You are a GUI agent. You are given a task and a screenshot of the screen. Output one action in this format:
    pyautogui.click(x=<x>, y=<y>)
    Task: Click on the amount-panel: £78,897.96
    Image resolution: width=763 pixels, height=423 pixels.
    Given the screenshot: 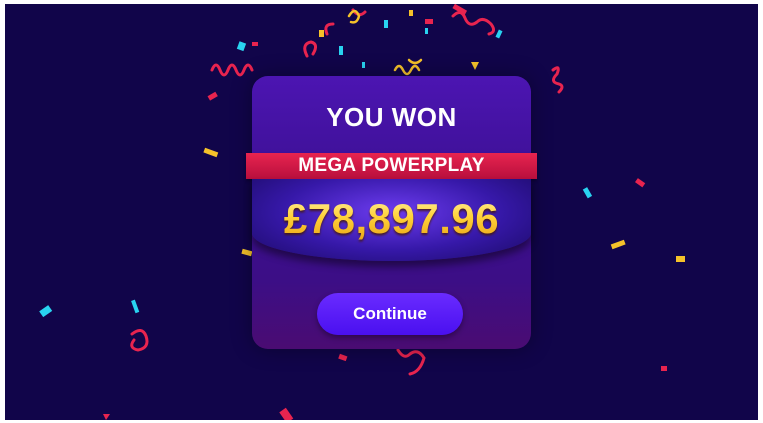 What is the action you would take?
    pyautogui.click(x=391, y=220)
    